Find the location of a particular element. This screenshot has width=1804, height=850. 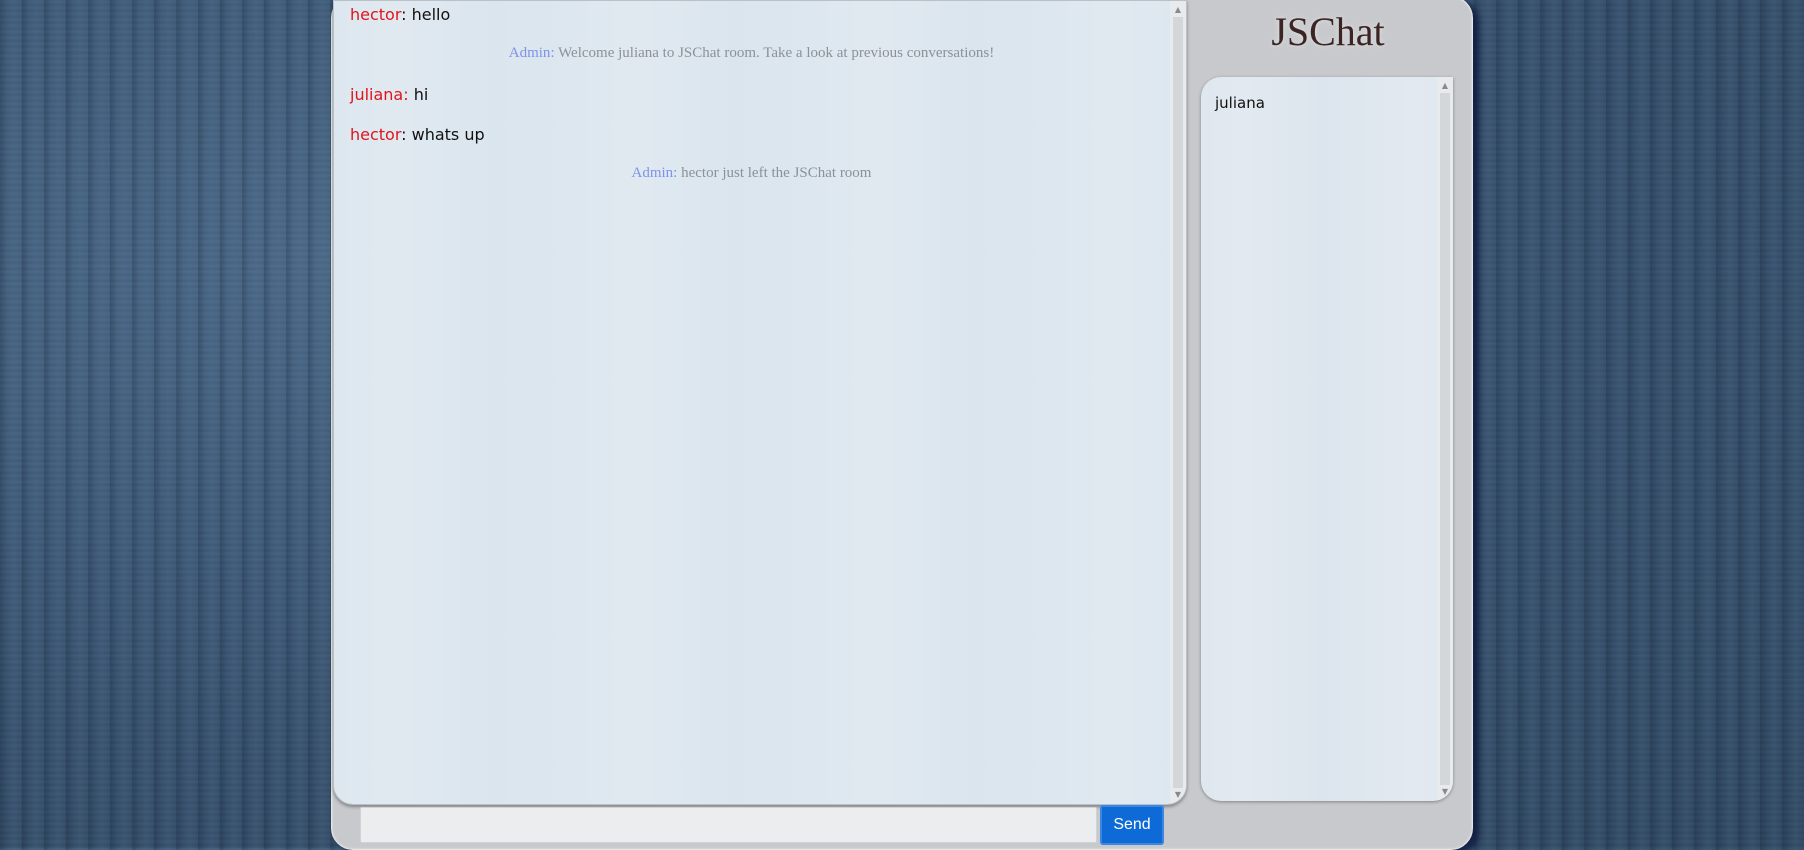

users-scrollbar: ▲ ▼ is located at coordinates (1445, 439).